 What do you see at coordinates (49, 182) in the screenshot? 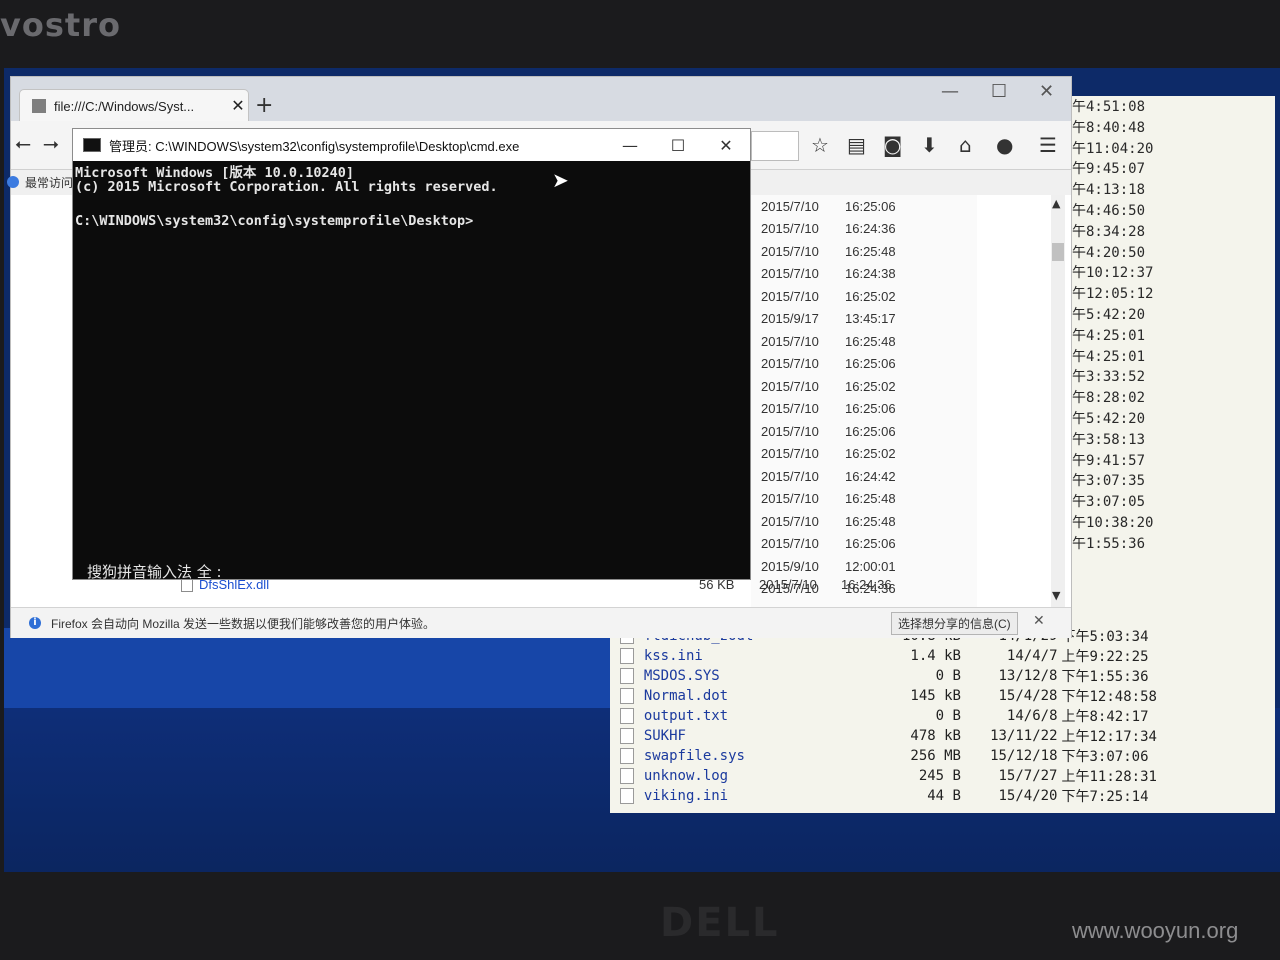
I see `bookmark-most-visited: 最常访问` at bounding box center [49, 182].